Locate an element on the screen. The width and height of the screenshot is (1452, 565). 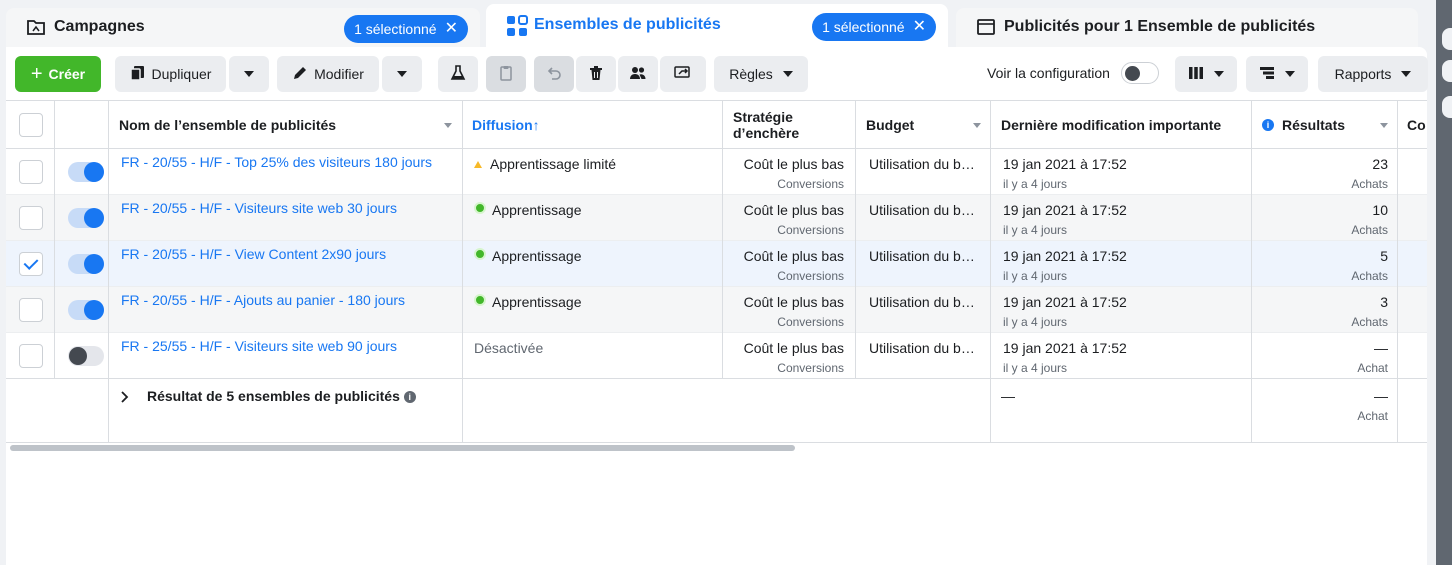
view-configuration-label: Voir la configuration is located at coordinates (1048, 73).